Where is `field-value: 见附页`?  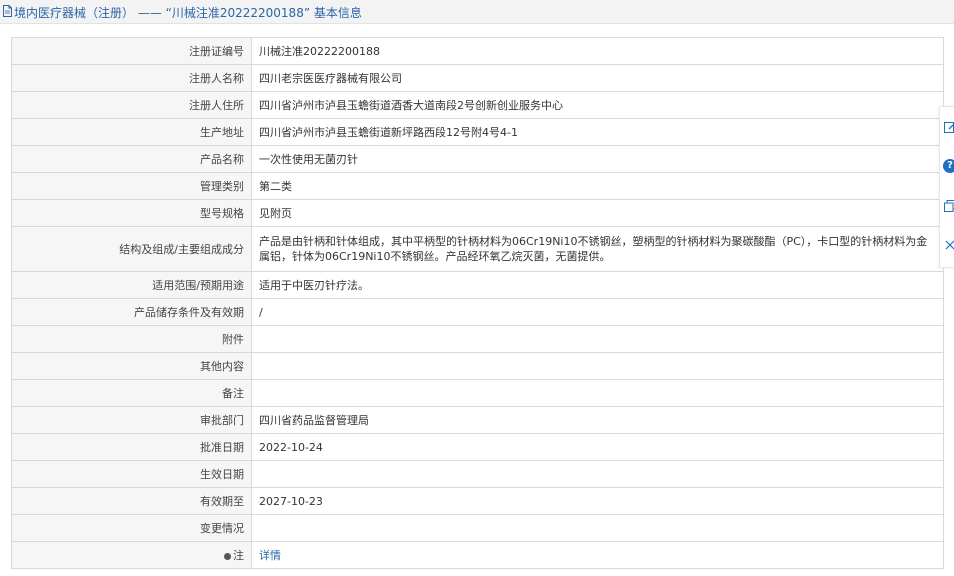 field-value: 见附页 is located at coordinates (597, 213).